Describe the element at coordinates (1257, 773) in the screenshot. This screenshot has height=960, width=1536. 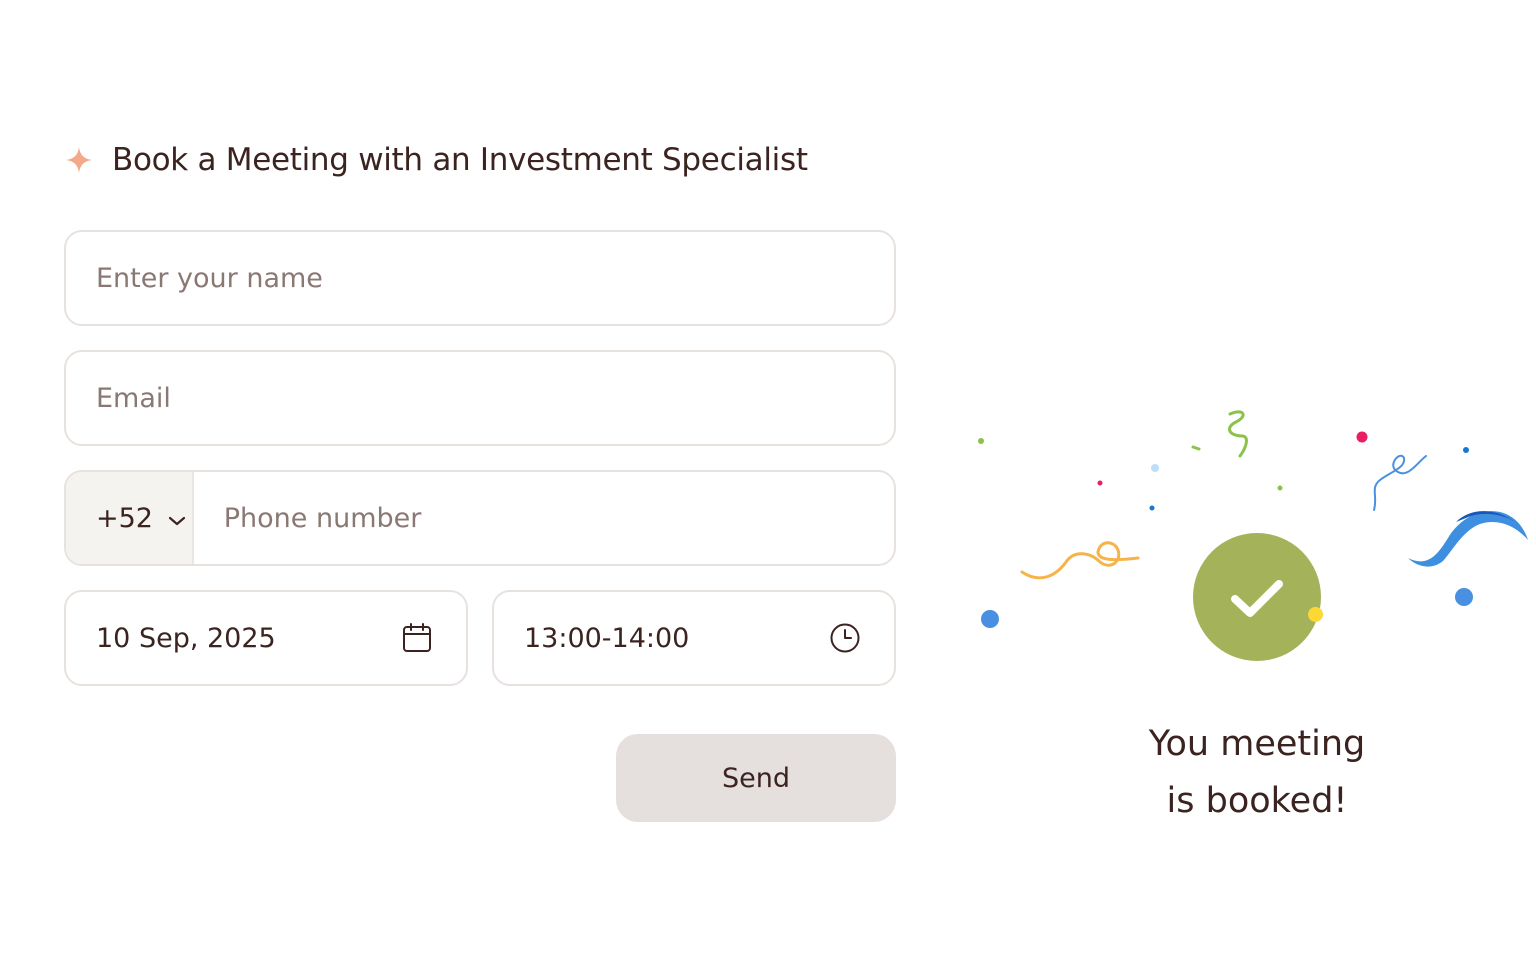
I see `booking-confirmation: You meeting is booked!` at that location.